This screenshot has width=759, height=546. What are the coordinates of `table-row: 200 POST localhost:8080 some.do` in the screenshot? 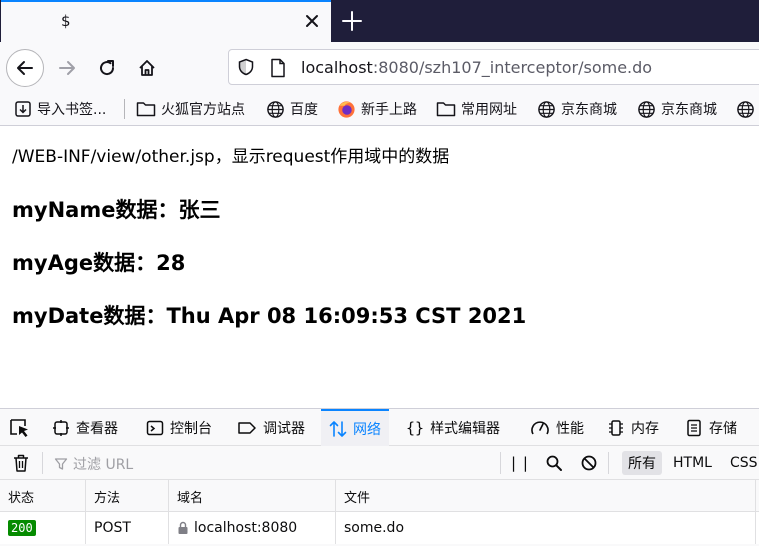 It's located at (379, 528).